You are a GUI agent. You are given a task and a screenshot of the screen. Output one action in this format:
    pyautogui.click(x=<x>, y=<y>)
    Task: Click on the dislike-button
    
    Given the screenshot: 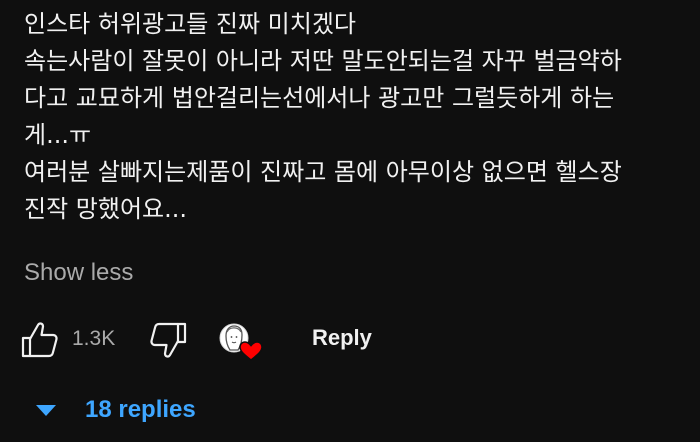 What is the action you would take?
    pyautogui.click(x=168, y=340)
    